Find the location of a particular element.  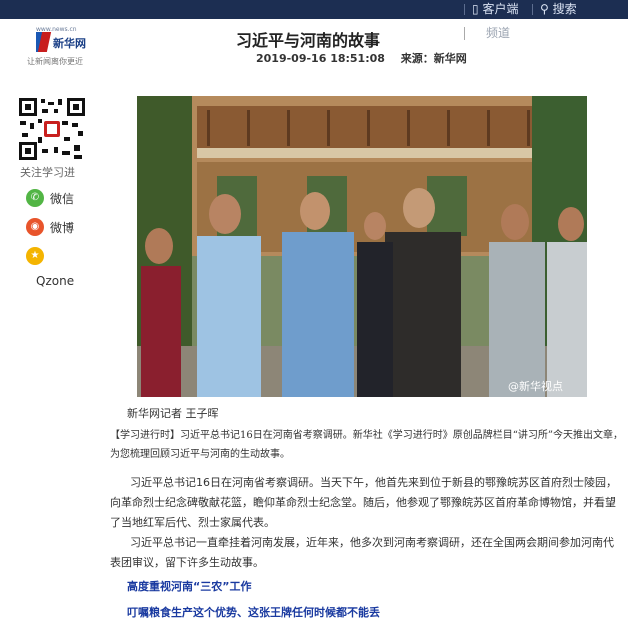

qzone-icon: ★ is located at coordinates (35, 256).